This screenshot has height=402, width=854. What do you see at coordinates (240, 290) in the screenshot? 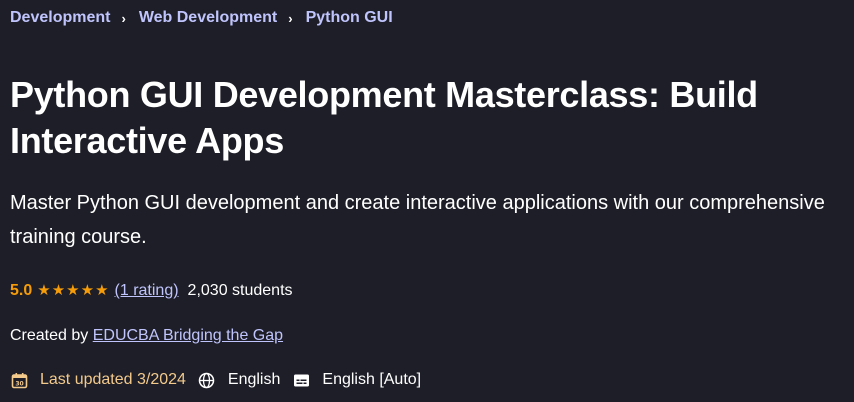
I see `student-count: 2,030 students` at bounding box center [240, 290].